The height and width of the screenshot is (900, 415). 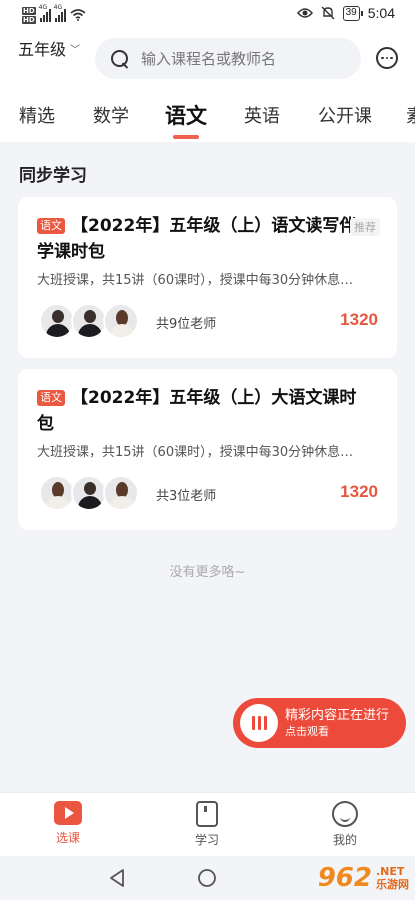 What do you see at coordinates (120, 58) in the screenshot?
I see `search-icon` at bounding box center [120, 58].